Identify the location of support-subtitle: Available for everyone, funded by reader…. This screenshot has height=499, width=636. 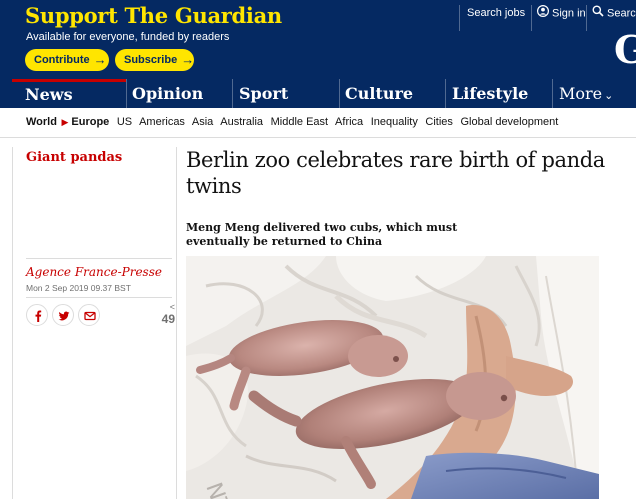
(128, 37).